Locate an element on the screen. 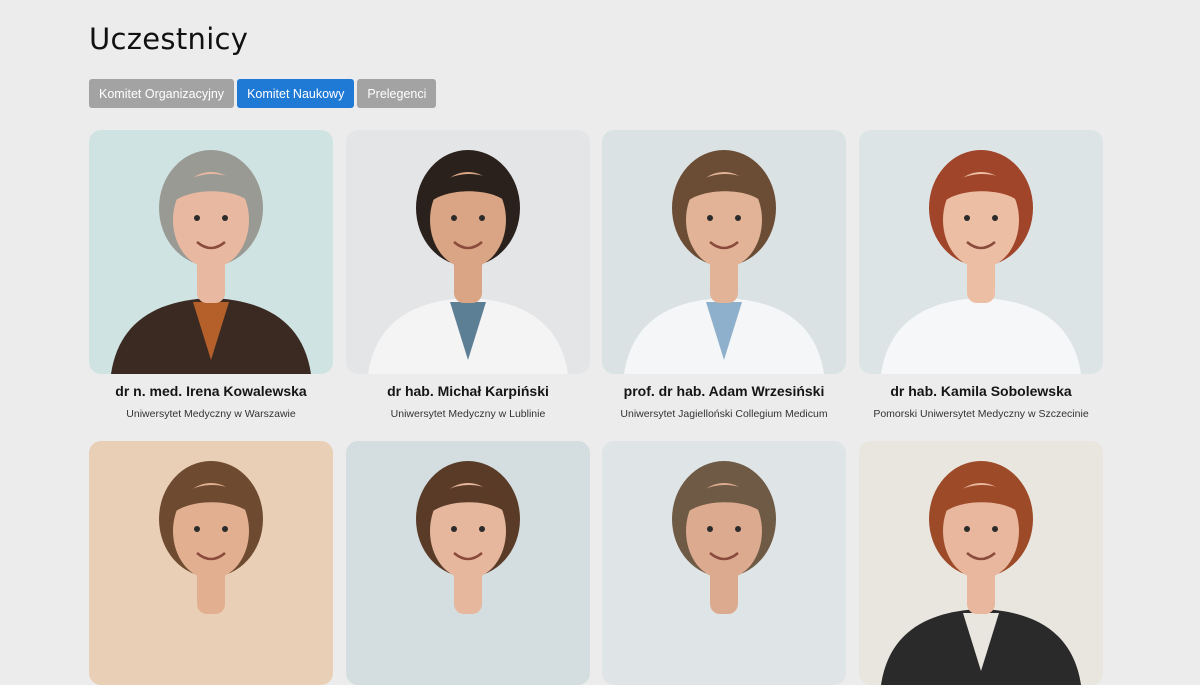 This screenshot has width=1200, height=685. participant-name: dr hab. Kamila Sobolewska is located at coordinates (981, 391).